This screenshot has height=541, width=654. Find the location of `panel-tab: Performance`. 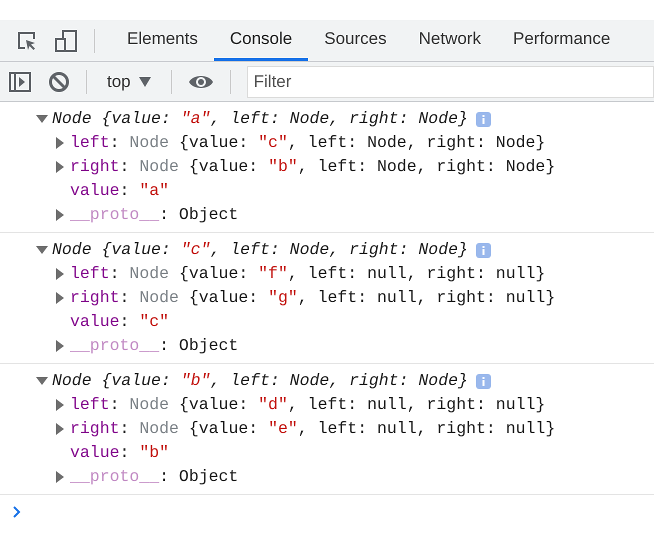

panel-tab: Performance is located at coordinates (561, 40).